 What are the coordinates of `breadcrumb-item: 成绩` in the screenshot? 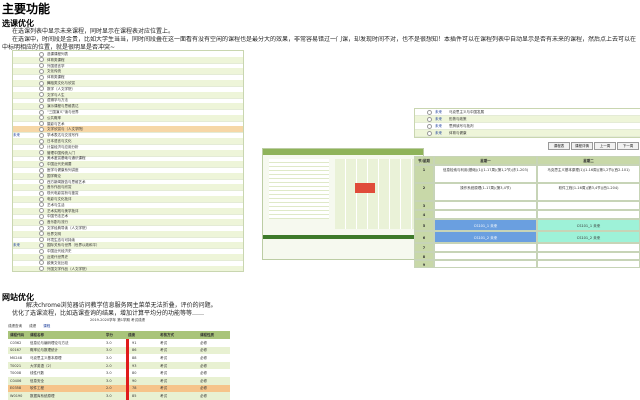 It's located at (32, 326).